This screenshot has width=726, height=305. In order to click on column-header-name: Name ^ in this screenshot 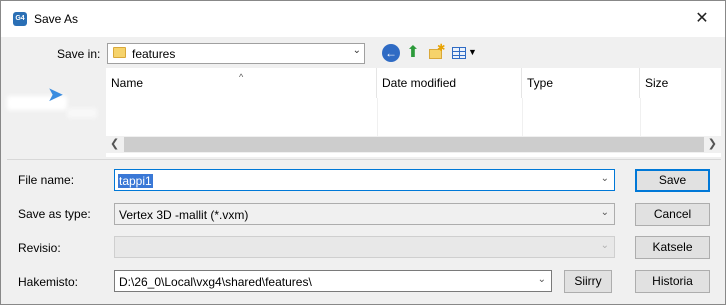, I will do `click(241, 83)`.